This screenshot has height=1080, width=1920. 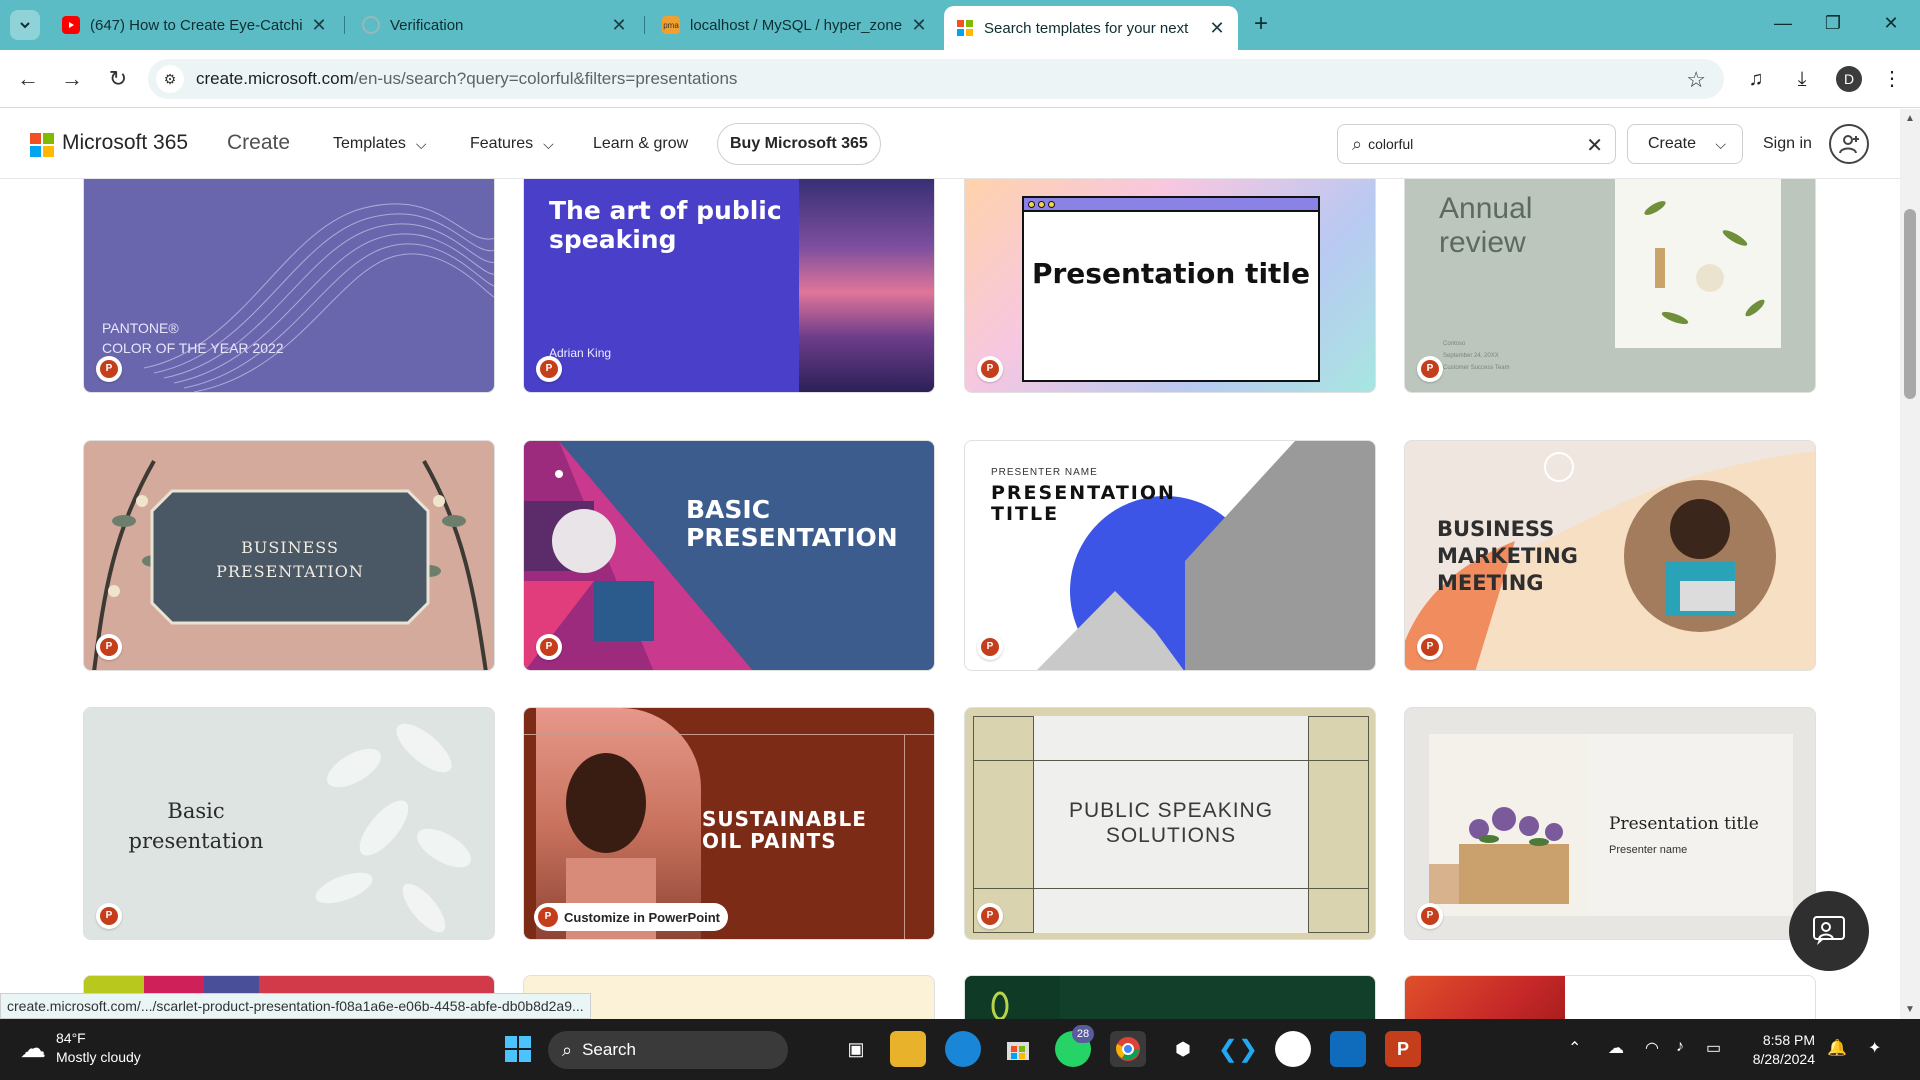 I want to click on template-card-basic-presentation-geometric: BASIC PRESENTATION P, so click(x=729, y=555).